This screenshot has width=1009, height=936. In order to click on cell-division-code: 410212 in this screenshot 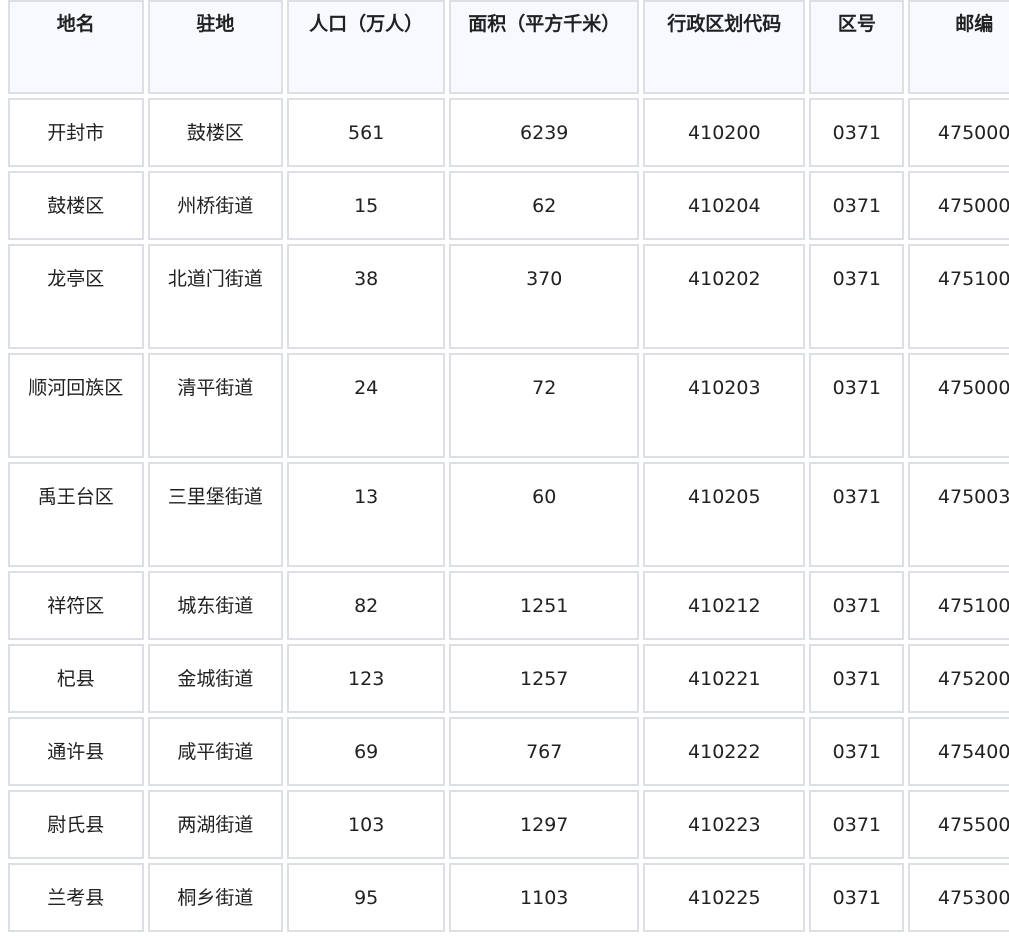, I will do `click(724, 605)`.